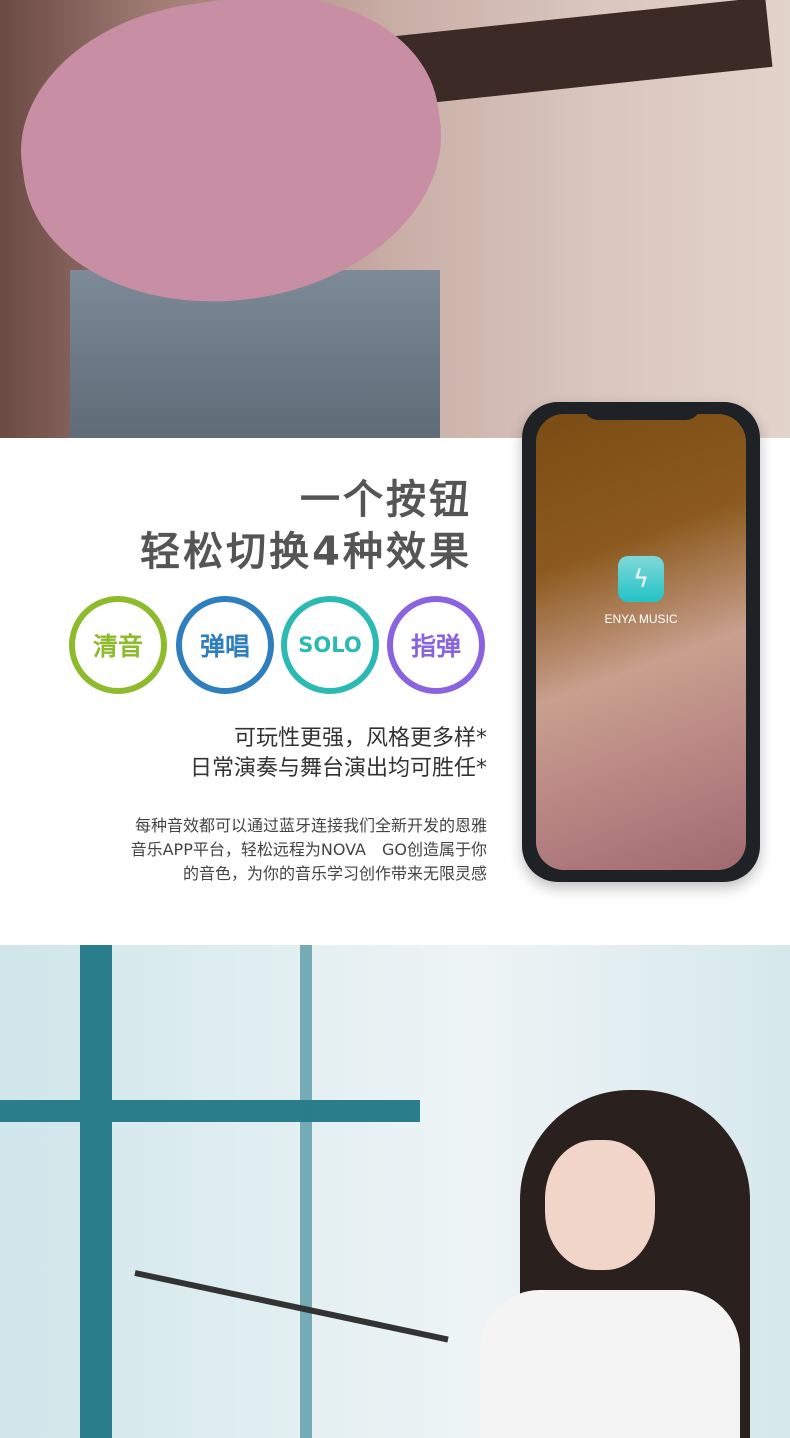 The image size is (790, 1438). I want to click on description-line1: 每种音效都可以通过蓝牙连接我们全新开发的恩雅, so click(310, 825).